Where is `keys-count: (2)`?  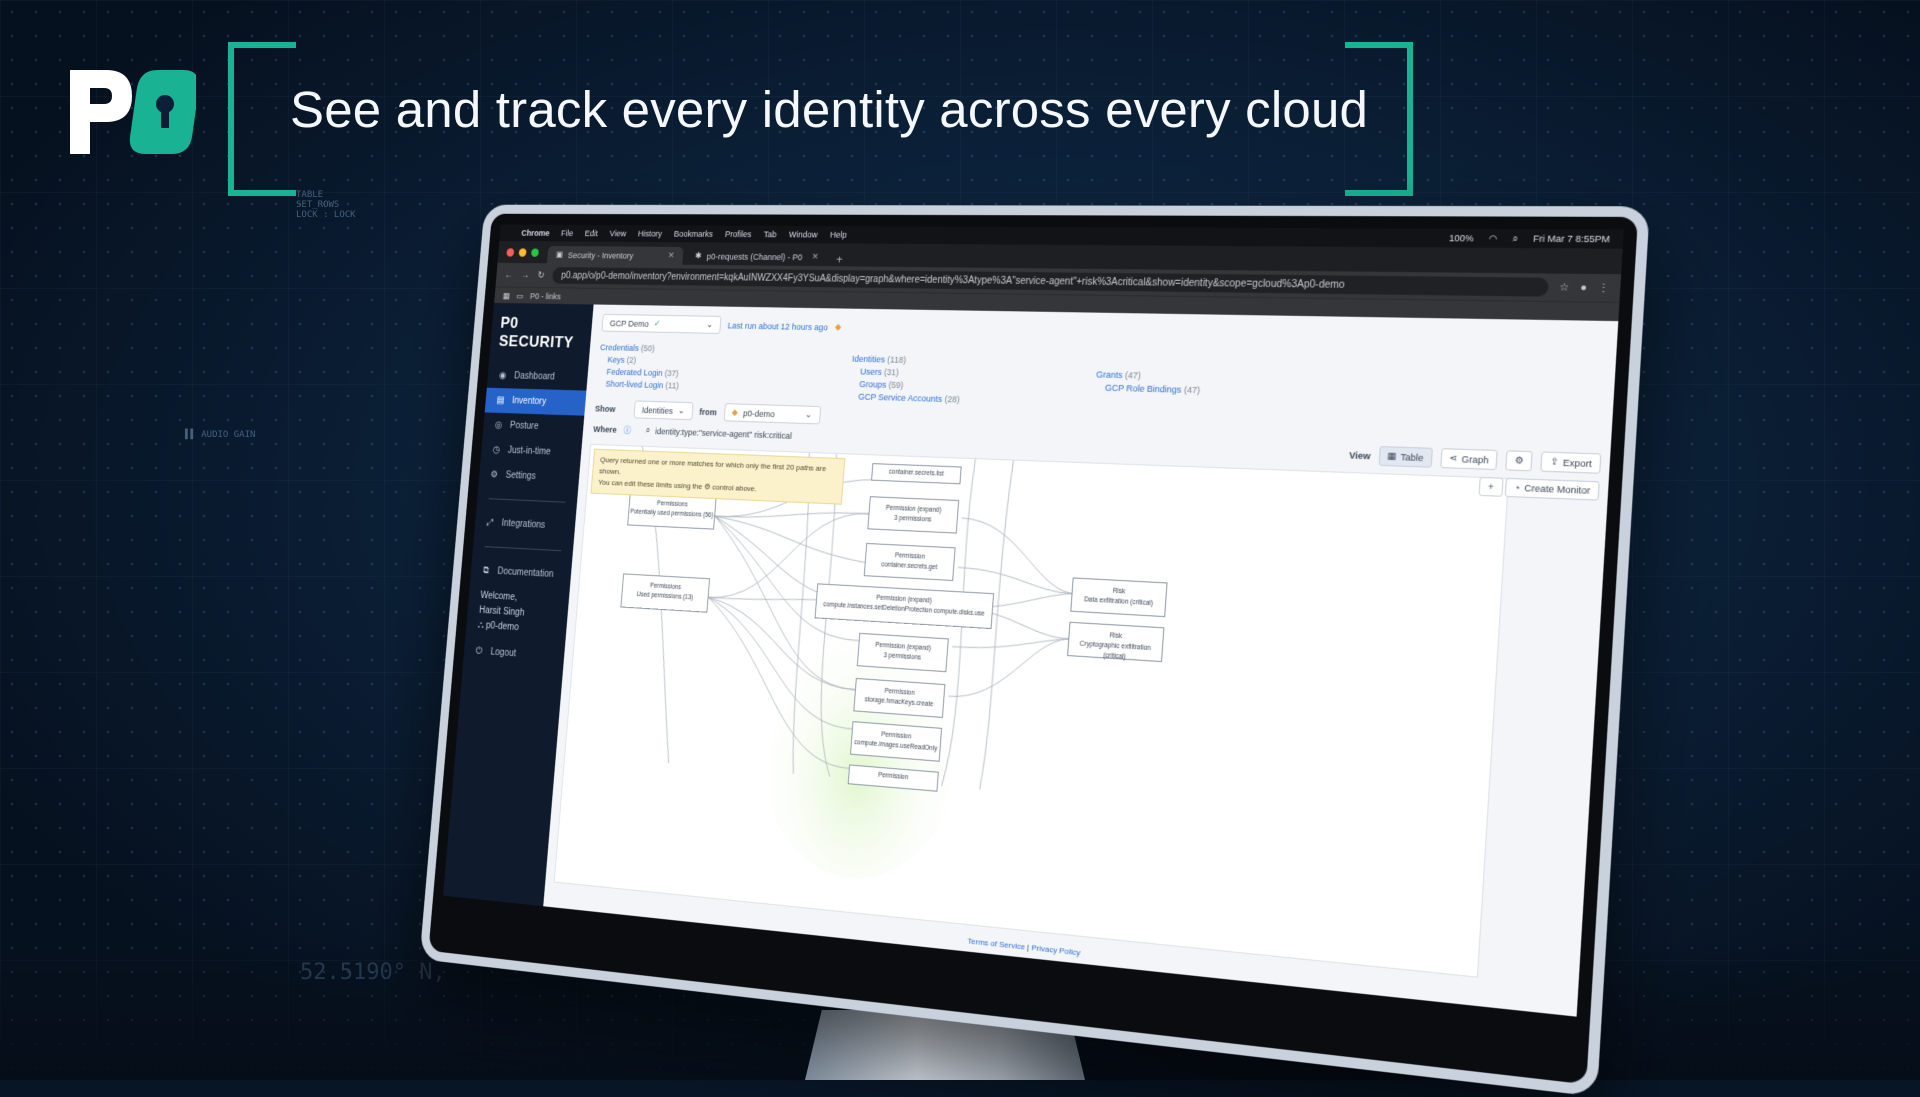 keys-count: (2) is located at coordinates (631, 360).